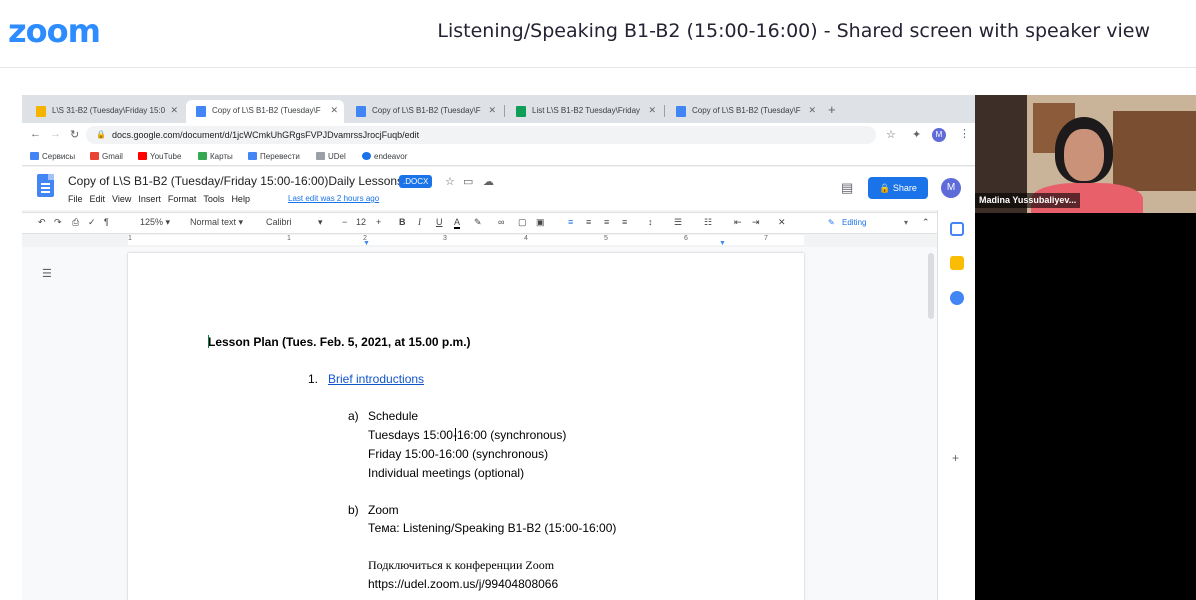 Image resolution: width=1196 pixels, height=600 pixels. Describe the element at coordinates (320, 222) in the screenshot. I see `chevron-down-icon: ▾` at that location.